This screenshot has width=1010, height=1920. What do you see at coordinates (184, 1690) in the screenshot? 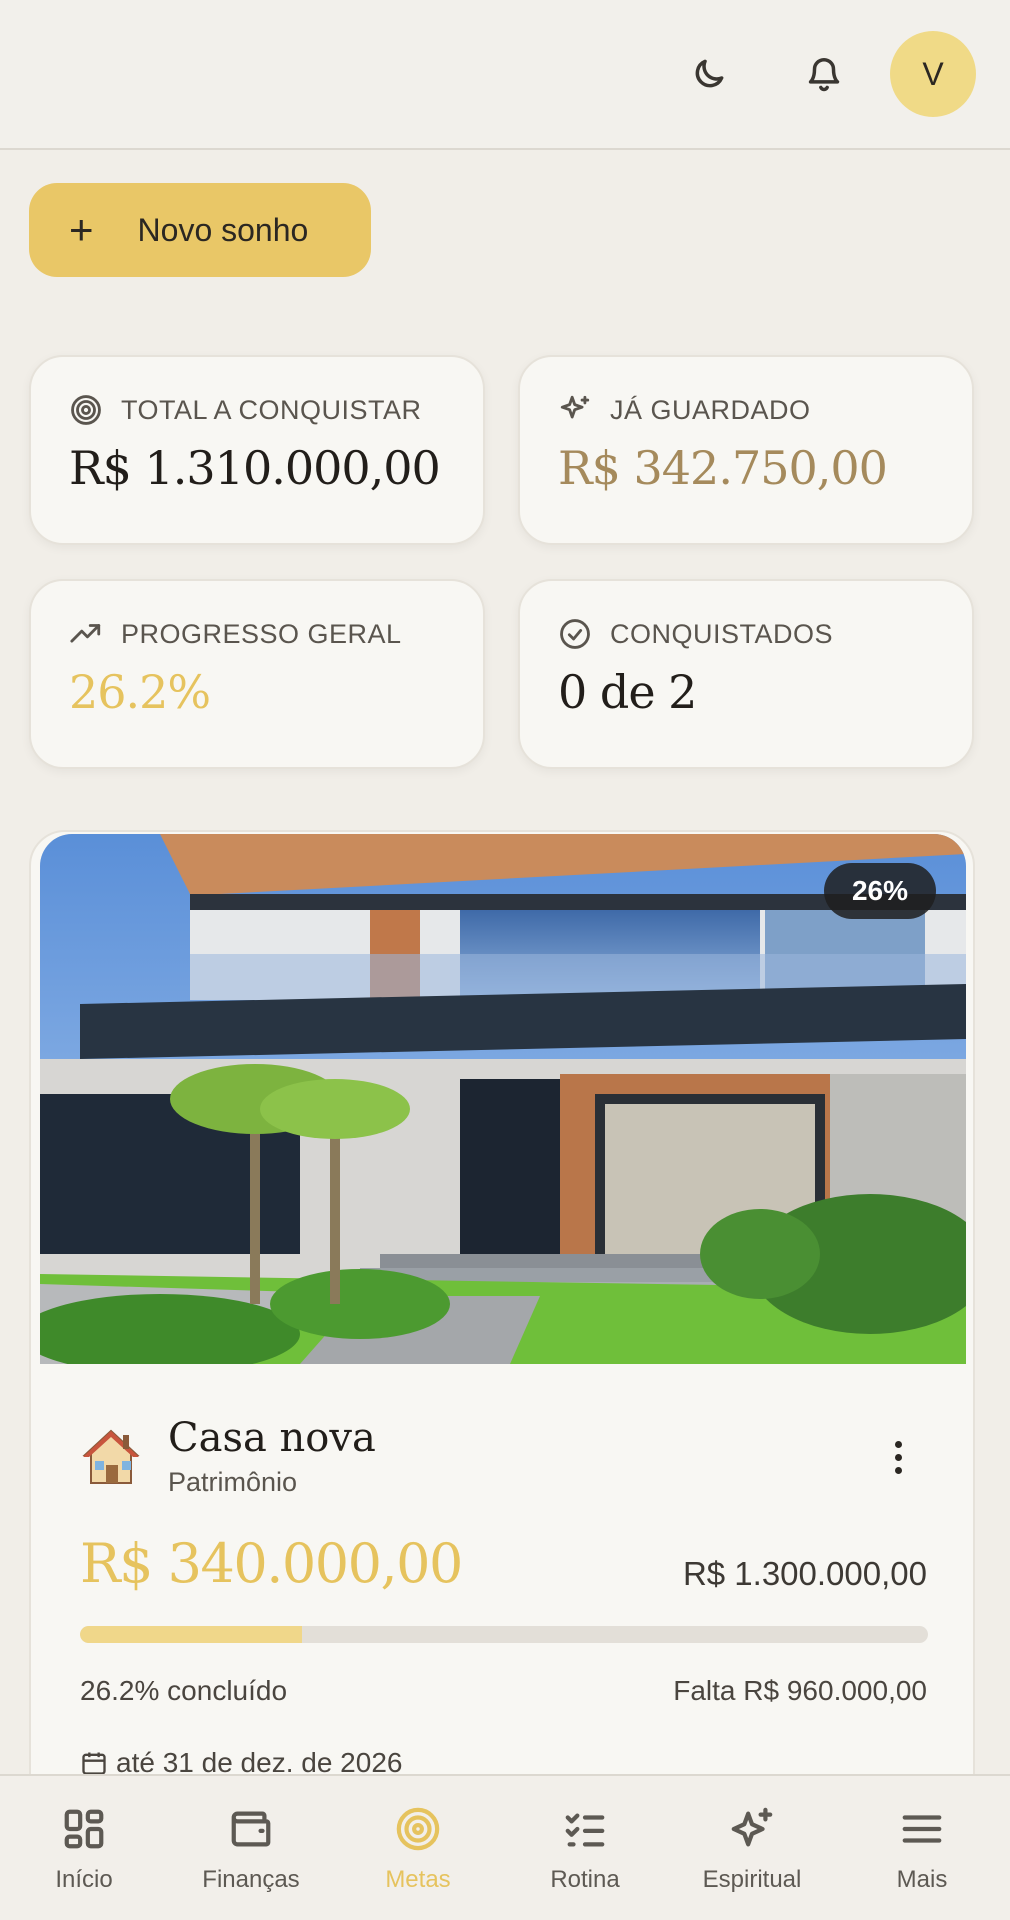
I see `goal-percent-done: 26.2% concluído` at bounding box center [184, 1690].